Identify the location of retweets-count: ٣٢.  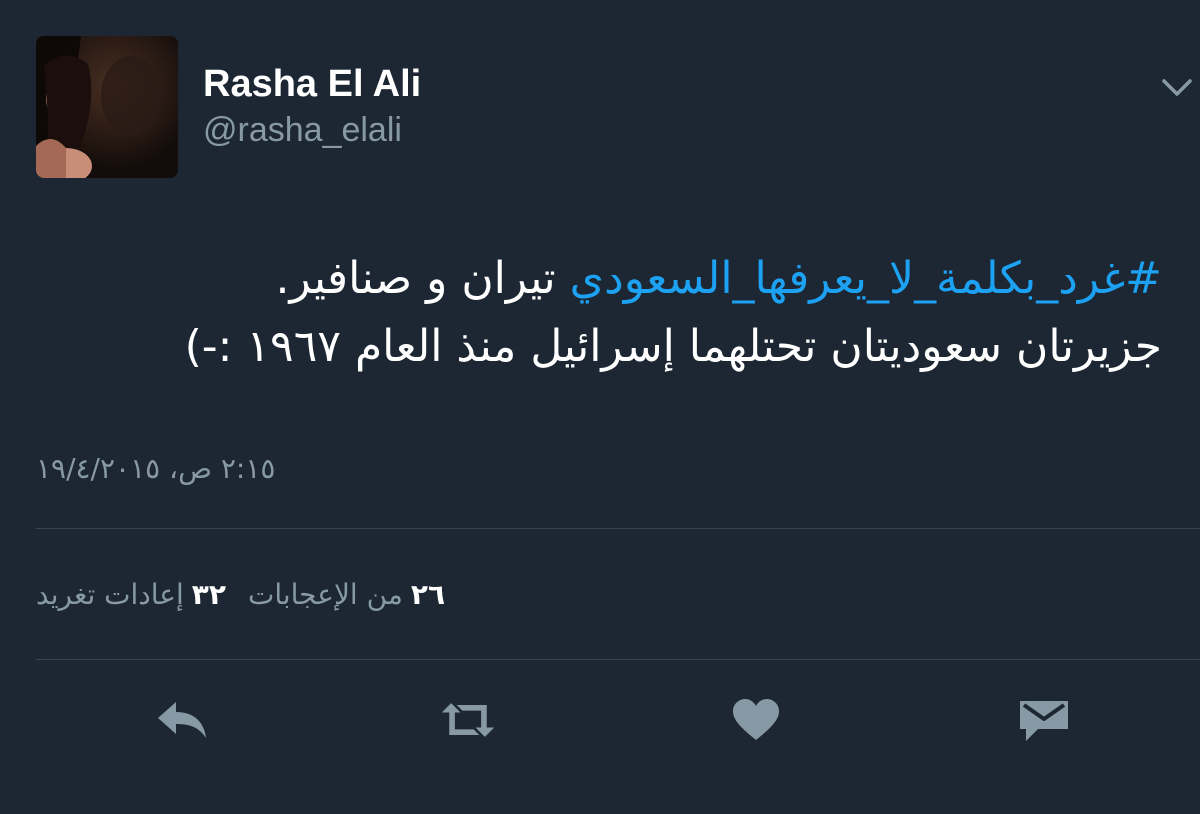
(208, 594).